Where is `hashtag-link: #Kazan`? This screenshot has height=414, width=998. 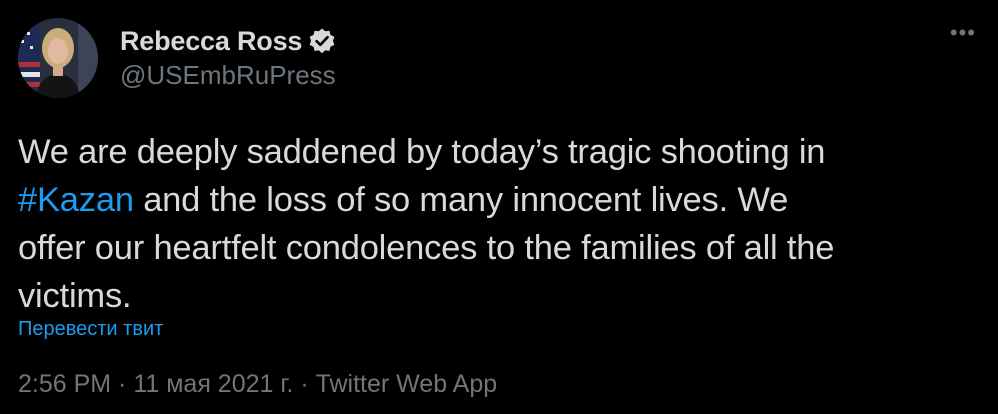 hashtag-link: #Kazan is located at coordinates (76, 200).